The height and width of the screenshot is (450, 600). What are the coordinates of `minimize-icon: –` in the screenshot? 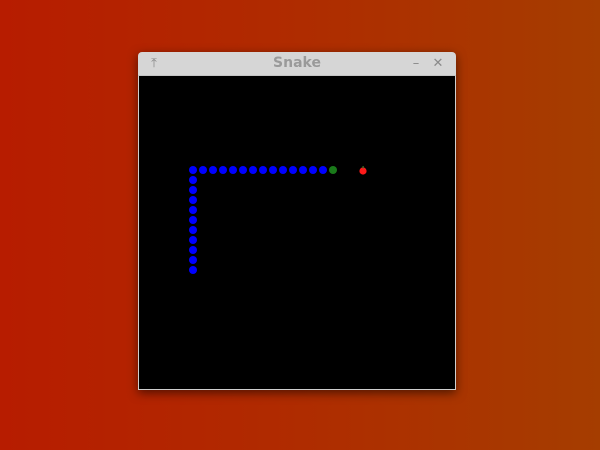 It's located at (416, 63).